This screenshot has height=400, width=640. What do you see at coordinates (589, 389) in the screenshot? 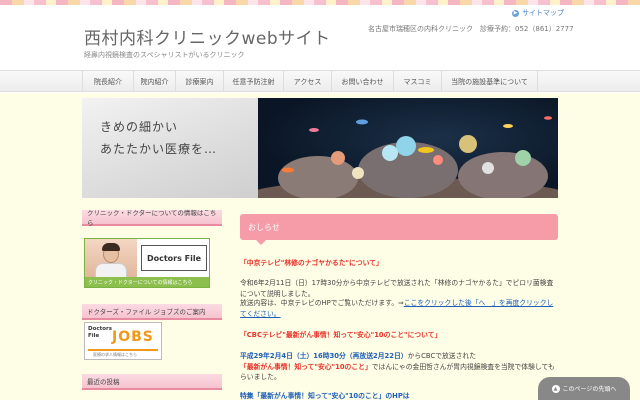
I see `back-to-top-label: このページの先頭へ` at bounding box center [589, 389].